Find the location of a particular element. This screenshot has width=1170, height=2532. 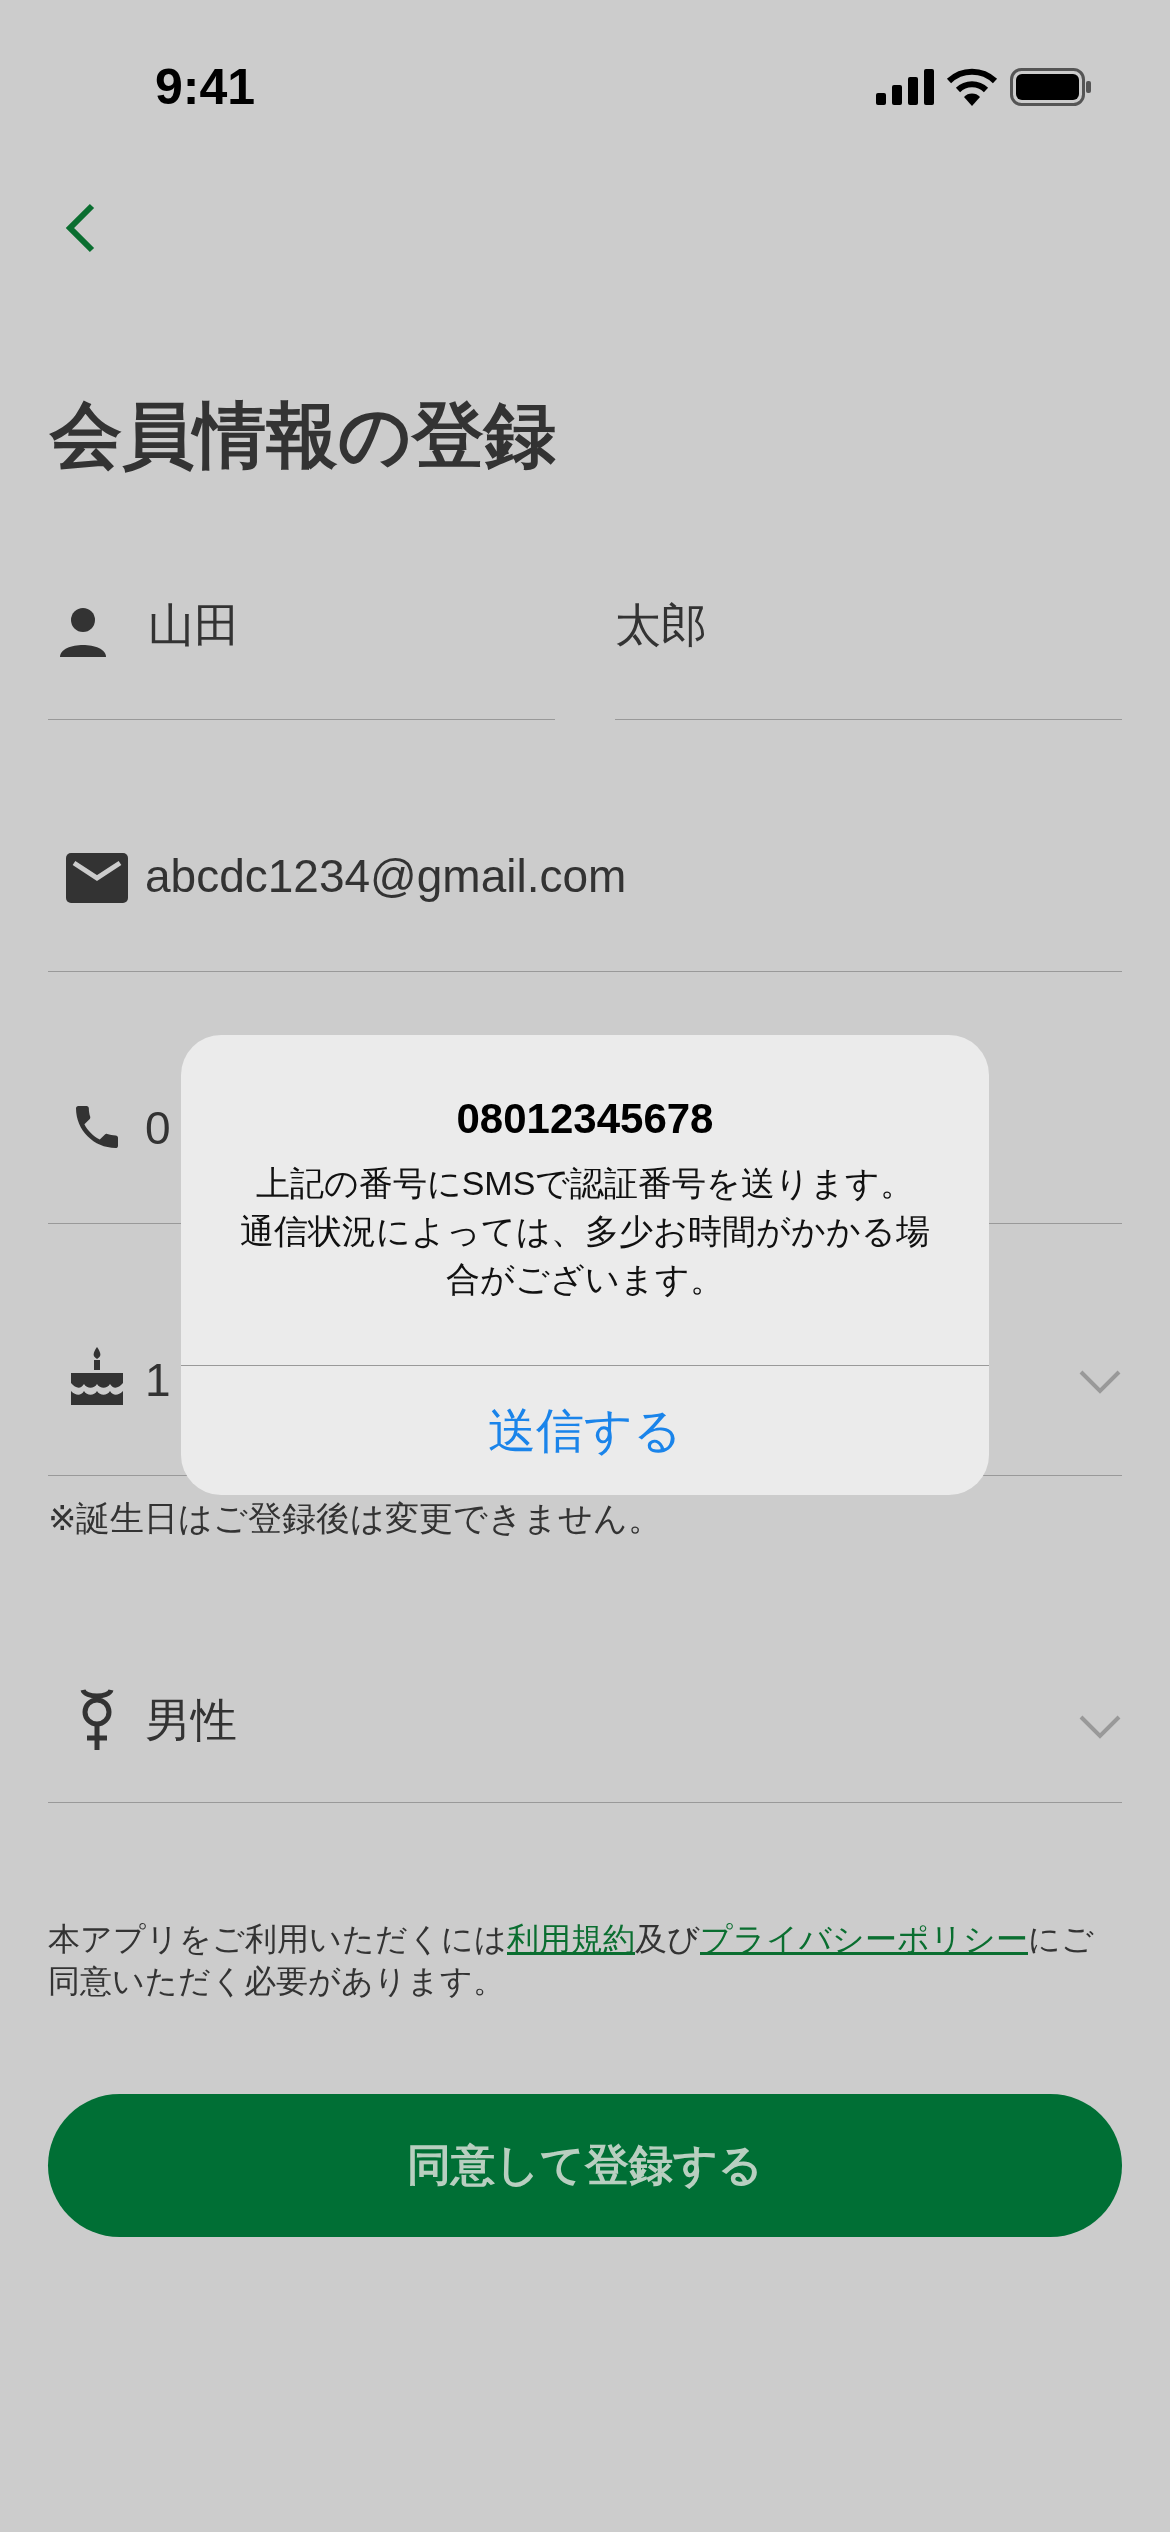

wifi-icon is located at coordinates (972, 87).